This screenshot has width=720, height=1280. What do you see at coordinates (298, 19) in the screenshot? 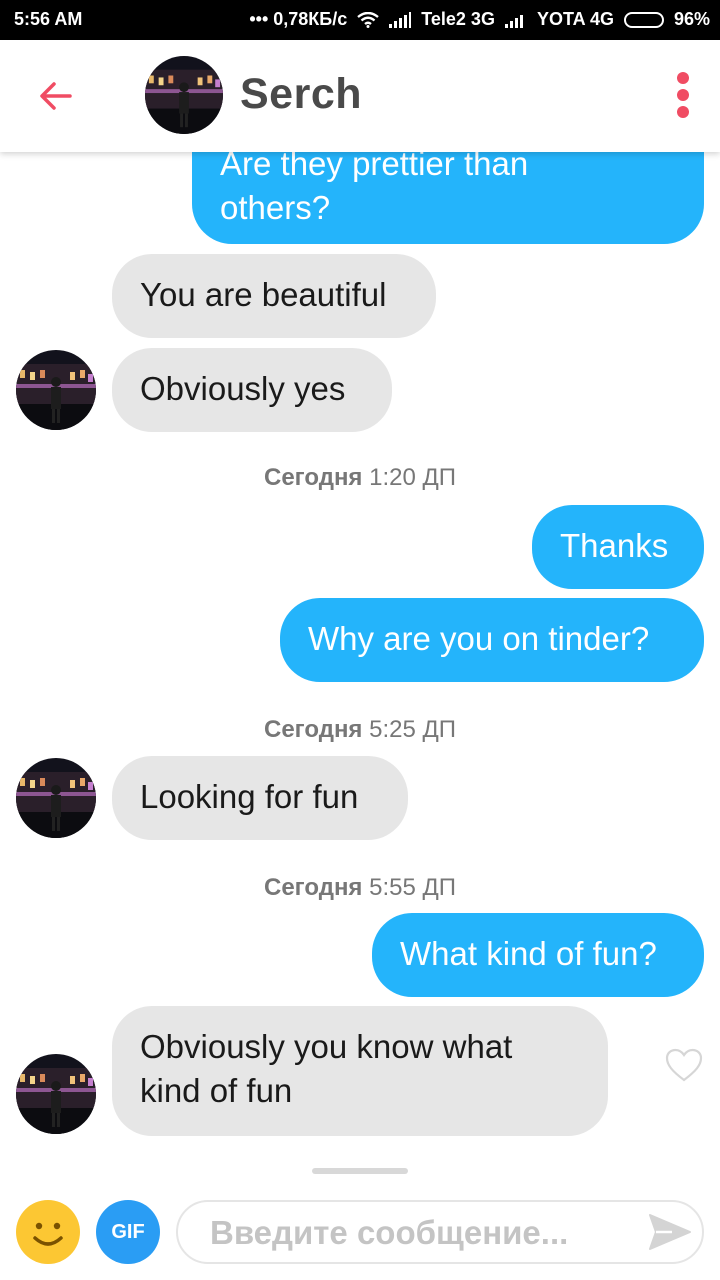
I see `network-speed: ••• 0,78КБ/с` at bounding box center [298, 19].